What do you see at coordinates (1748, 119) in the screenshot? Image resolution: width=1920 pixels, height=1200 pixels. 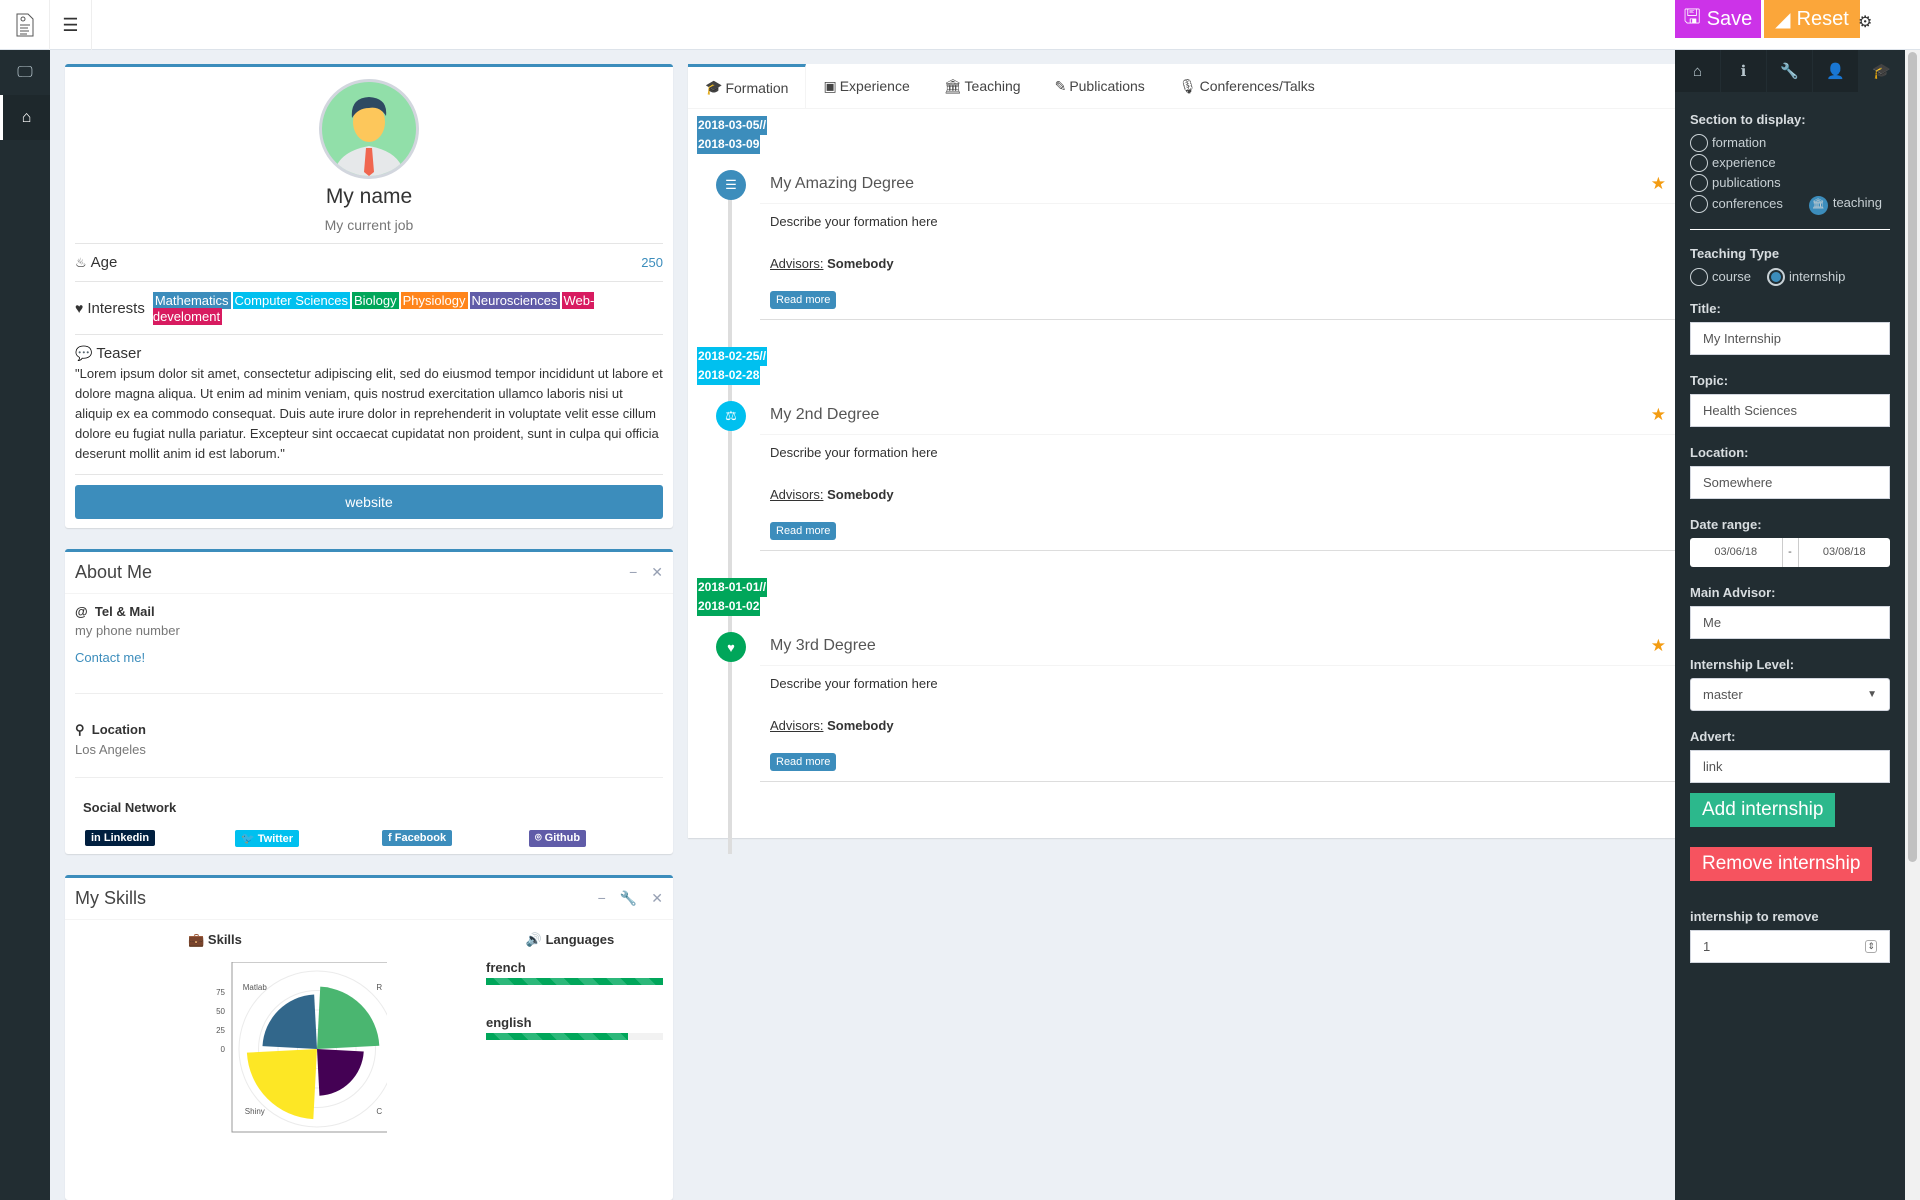 I see `section-label: Section to display:` at bounding box center [1748, 119].